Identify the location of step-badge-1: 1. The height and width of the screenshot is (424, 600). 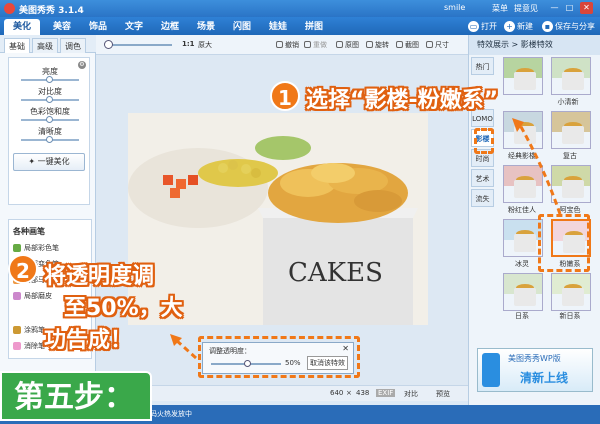
(285, 96).